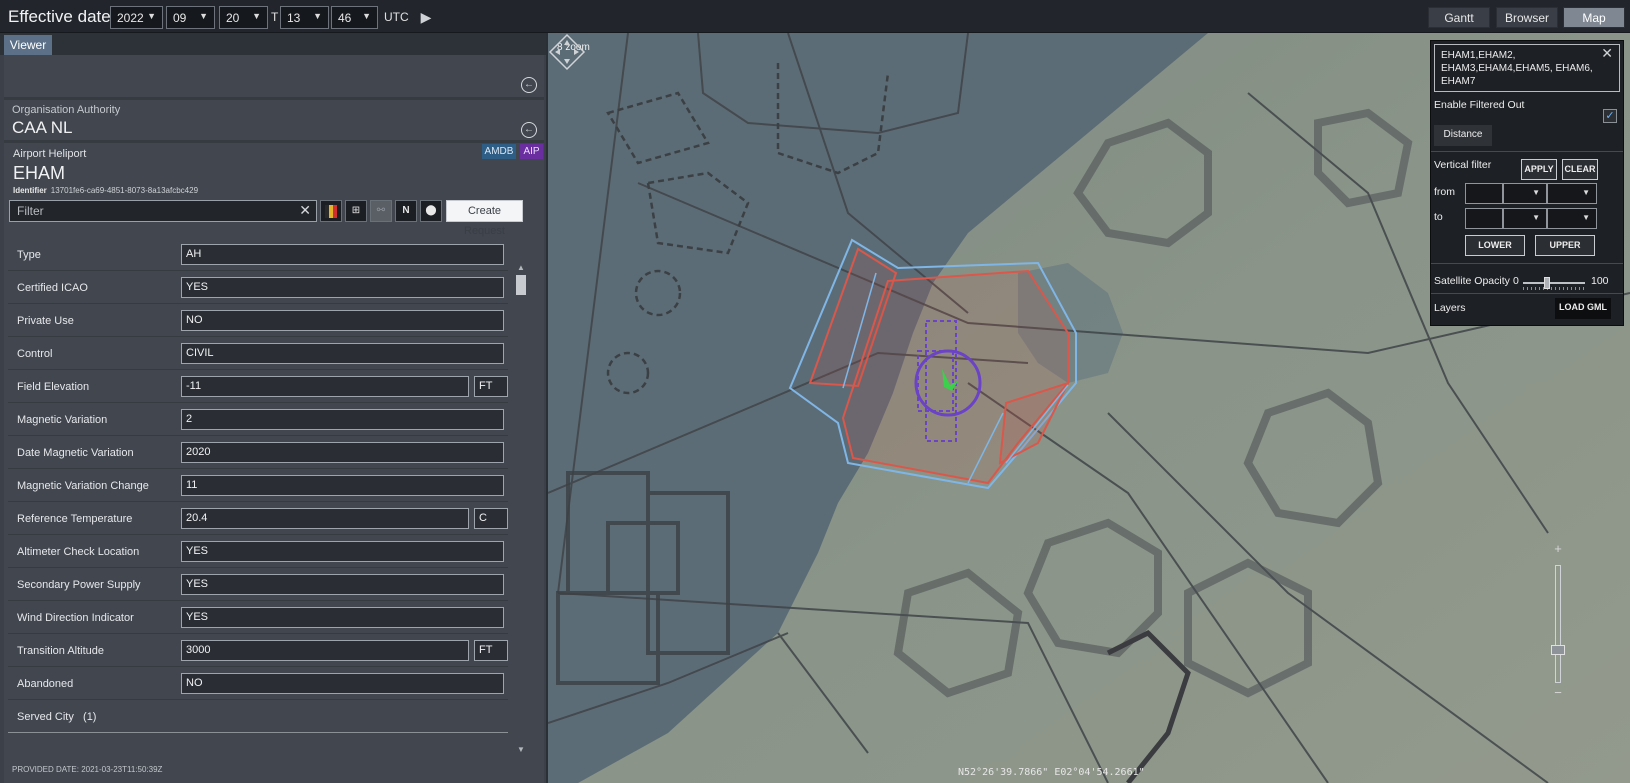 The image size is (1630, 783). Describe the element at coordinates (136, 17) in the screenshot. I see `year-select: 2022 ▼` at that location.